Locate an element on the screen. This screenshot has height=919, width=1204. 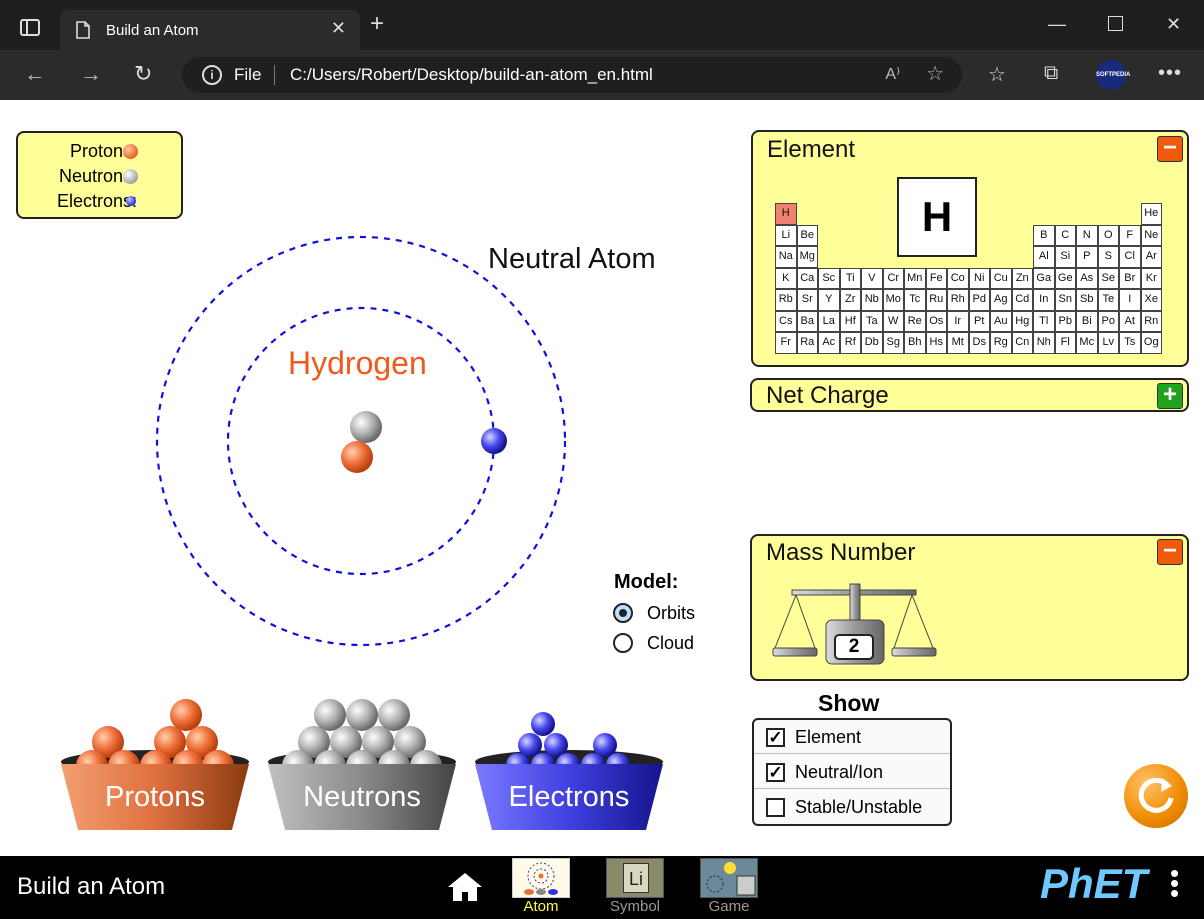
element-cell-os: Os is located at coordinates (936, 321).